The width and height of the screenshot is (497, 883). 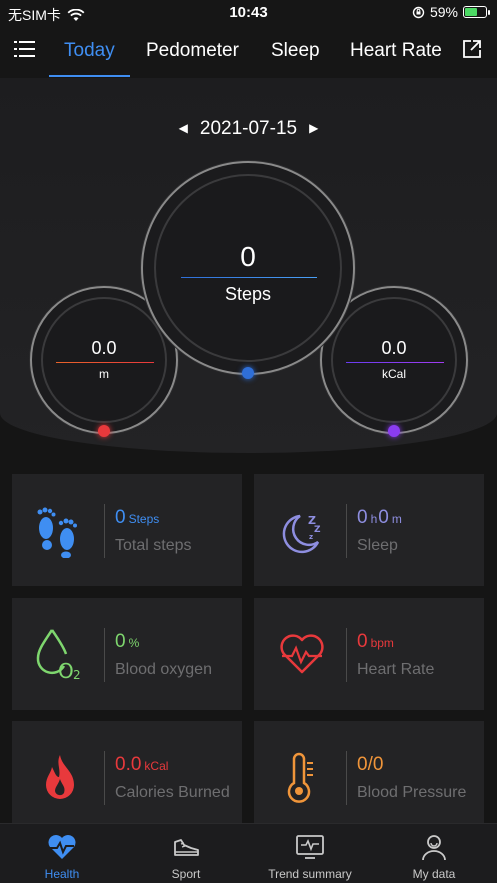 What do you see at coordinates (66, 670) in the screenshot?
I see `svg-text: O` at bounding box center [66, 670].